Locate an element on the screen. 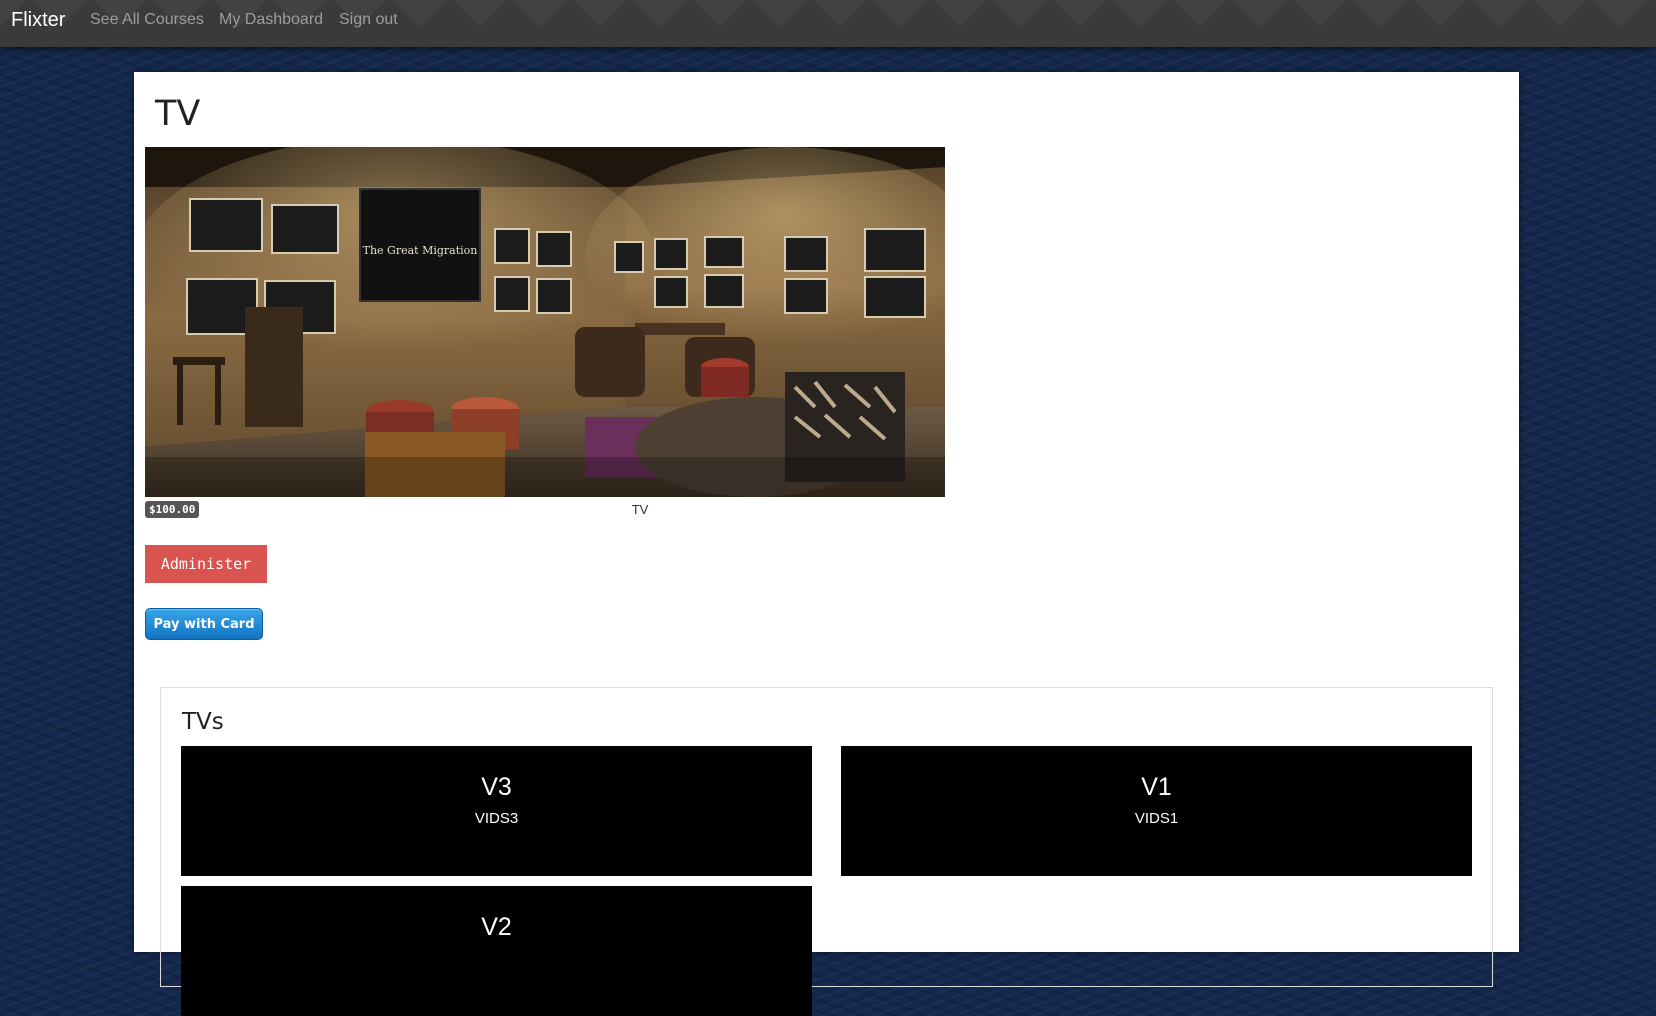 This screenshot has width=1656, height=1016. brand-logo-link: Flixter is located at coordinates (38, 20).